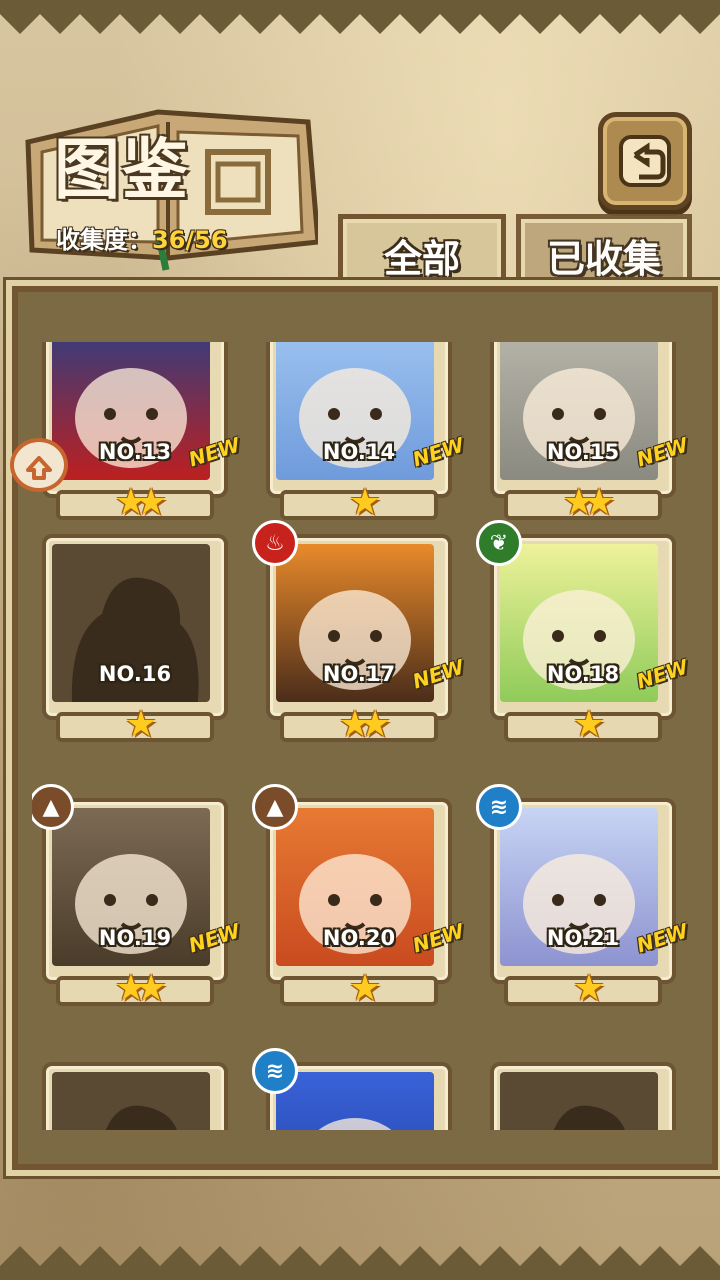 This screenshot has width=720, height=1280. Describe the element at coordinates (122, 169) in the screenshot. I see `page-title: 图鉴` at that location.